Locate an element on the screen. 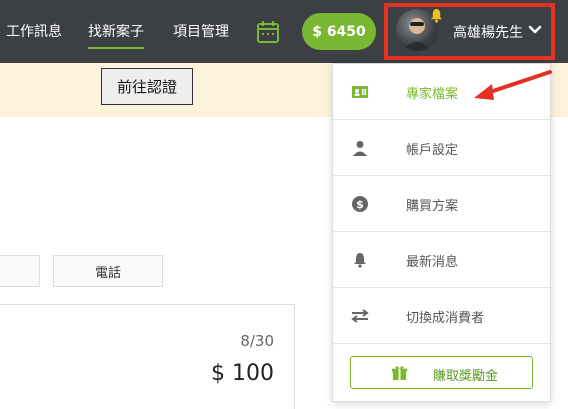  dropdown-item-purchase-plan: $ 購買方案 is located at coordinates (441, 204).